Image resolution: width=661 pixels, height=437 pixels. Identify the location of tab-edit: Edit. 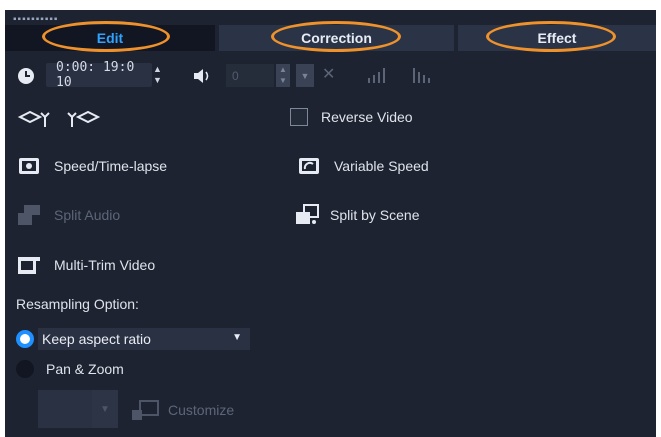
(110, 38).